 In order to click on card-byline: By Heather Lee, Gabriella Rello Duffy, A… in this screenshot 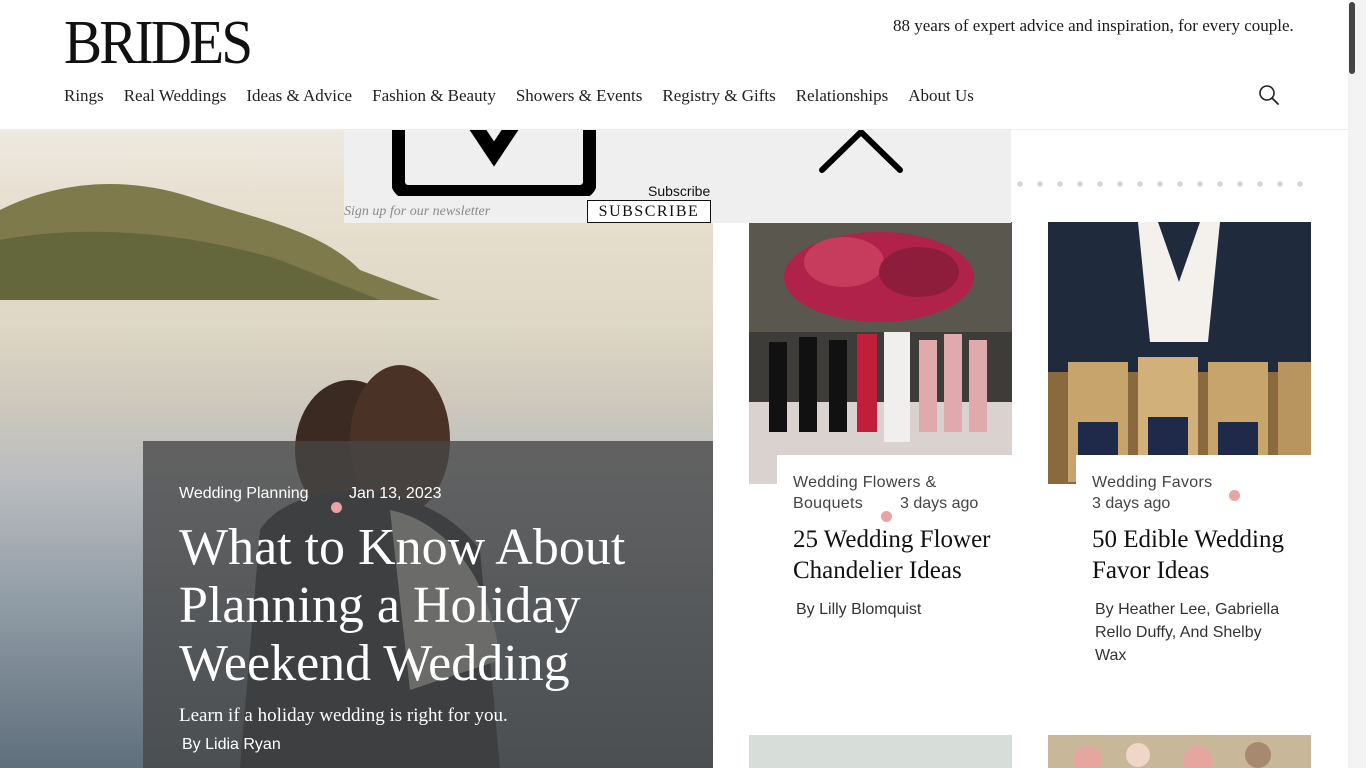, I will do `click(1193, 632)`.